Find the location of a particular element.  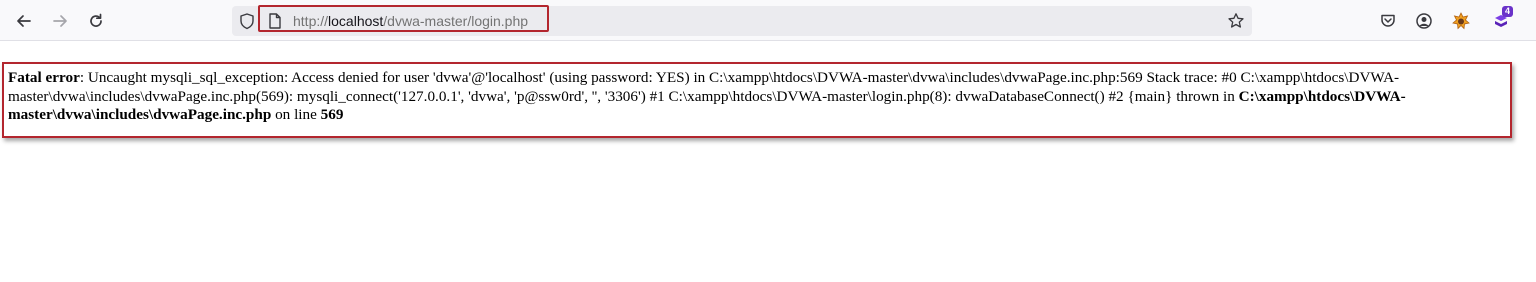

extension-count-badge: 4 is located at coordinates (1508, 11).